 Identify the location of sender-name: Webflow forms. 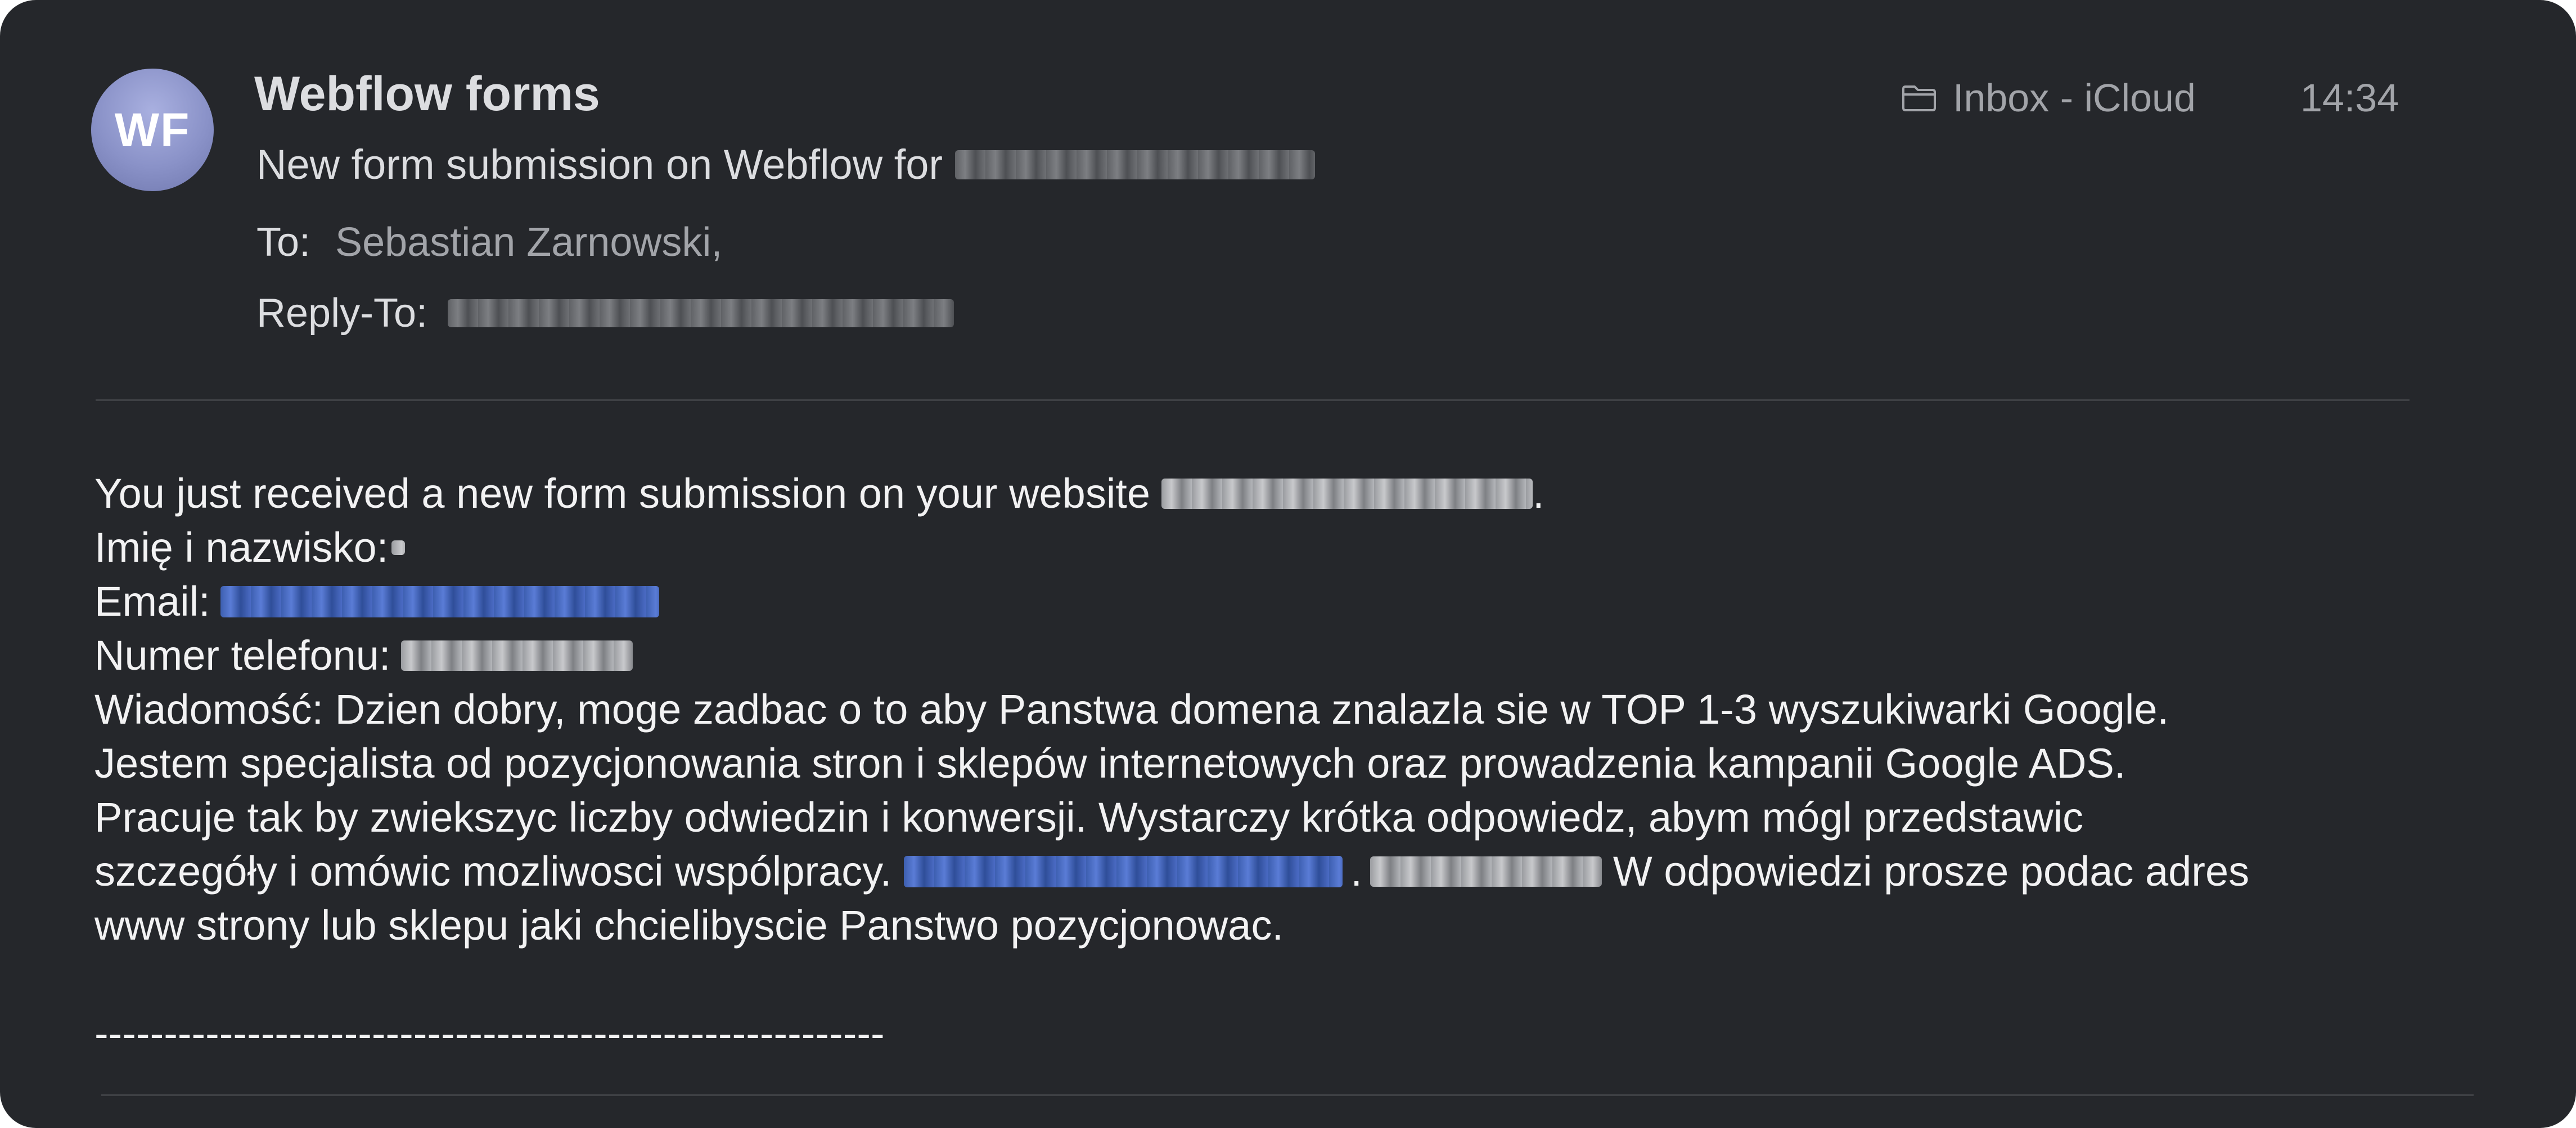
(427, 94).